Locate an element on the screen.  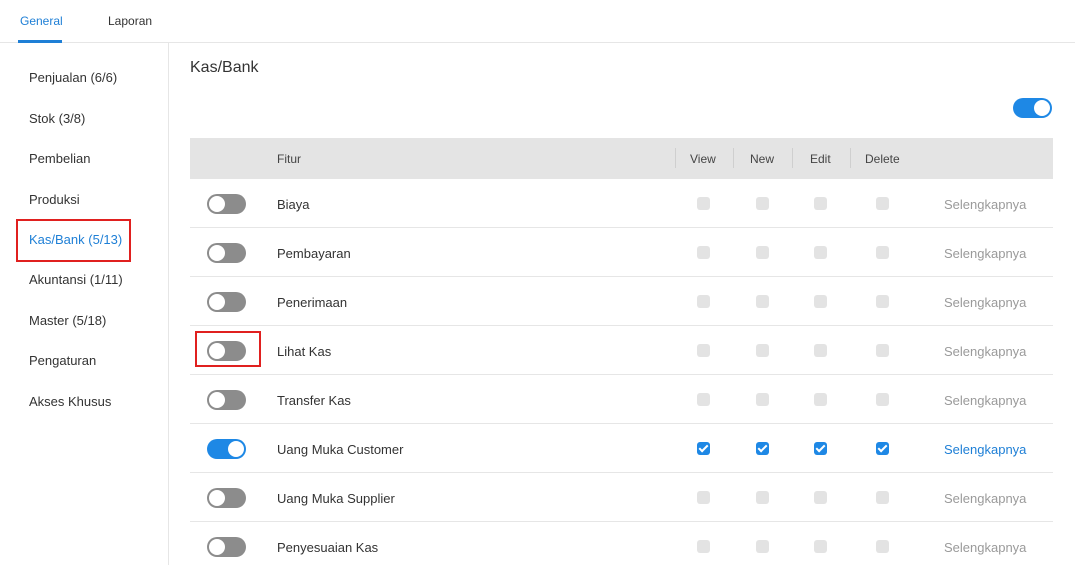
table-row: Pembayaran Selengkapnya is located at coordinates (621, 252).